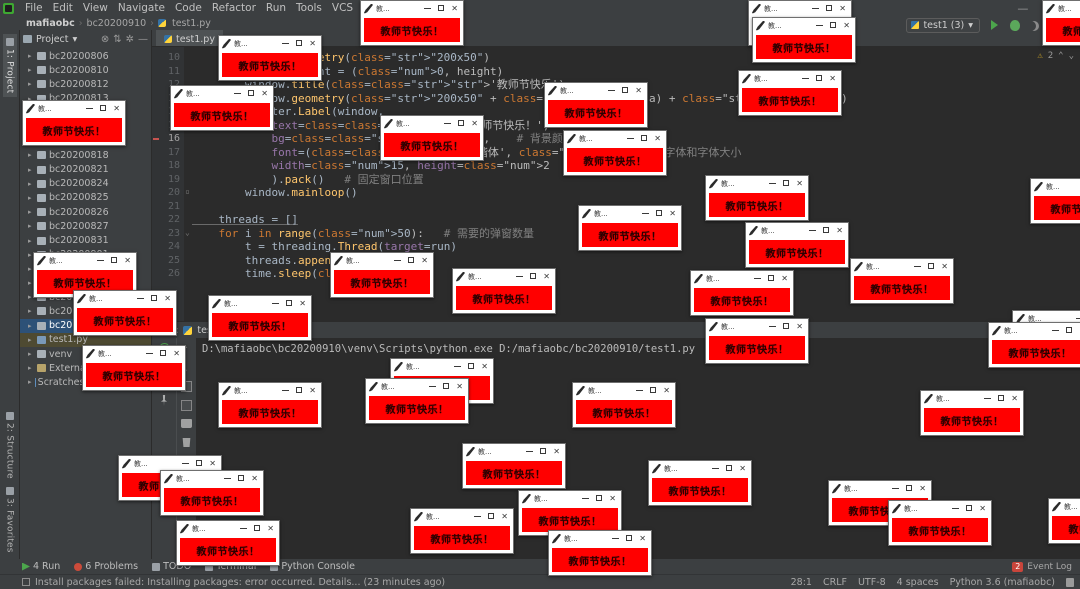  Describe the element at coordinates (309, 8) in the screenshot. I see `menu-item-tools: Tools` at that location.